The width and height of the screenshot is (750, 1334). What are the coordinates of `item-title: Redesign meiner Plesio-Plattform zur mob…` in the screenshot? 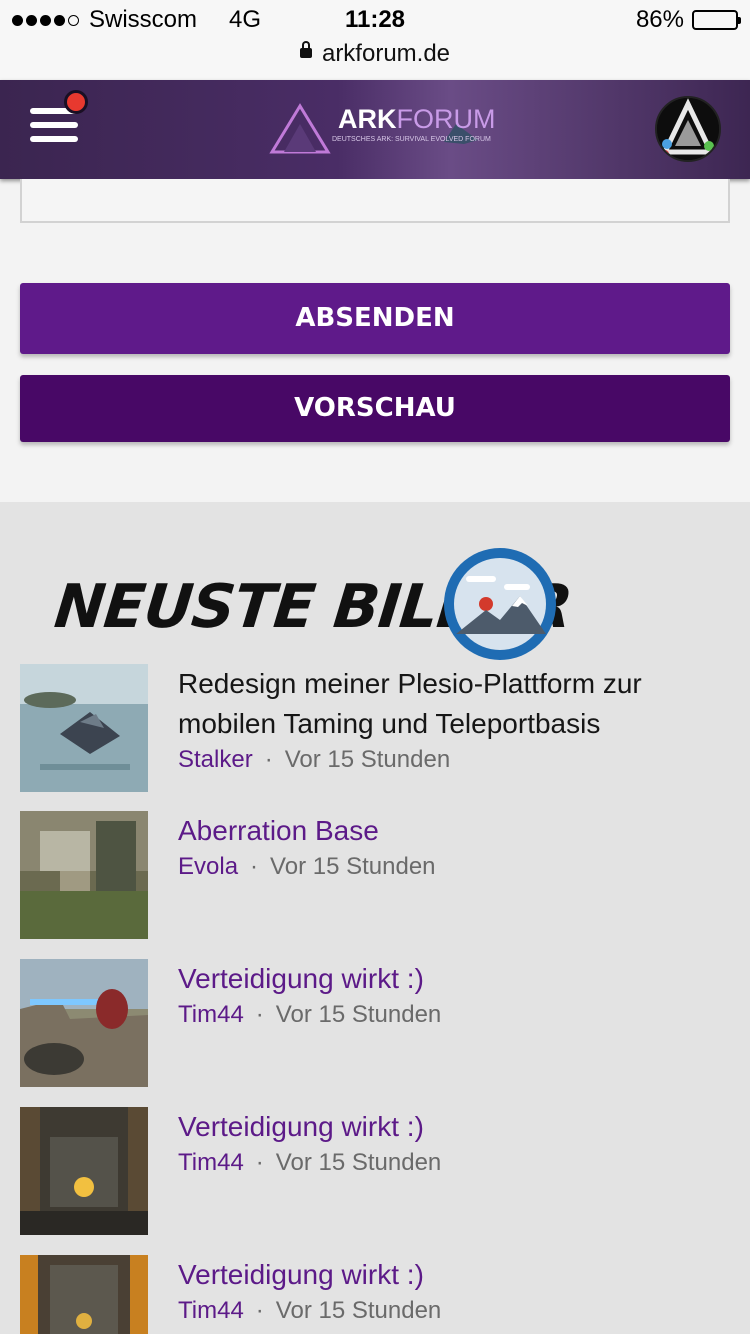 It's located at (454, 704).